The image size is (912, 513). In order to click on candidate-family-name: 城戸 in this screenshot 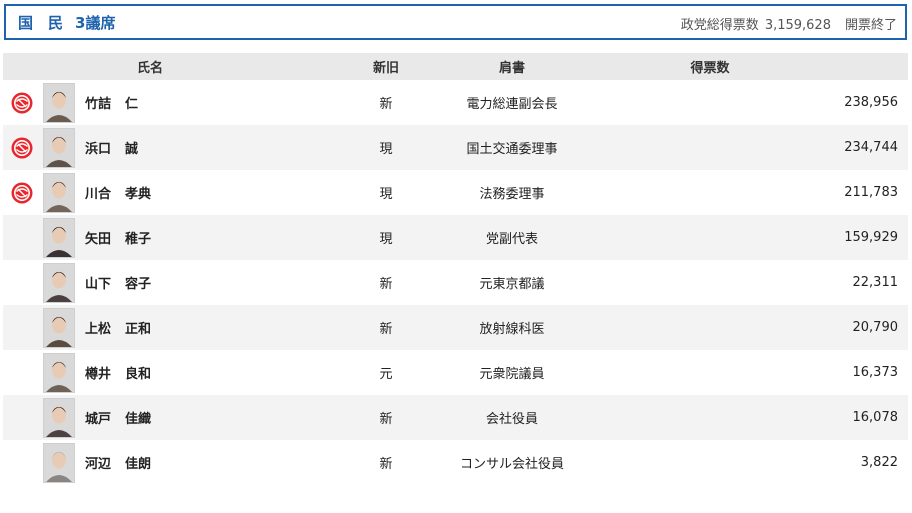, I will do `click(98, 419)`.